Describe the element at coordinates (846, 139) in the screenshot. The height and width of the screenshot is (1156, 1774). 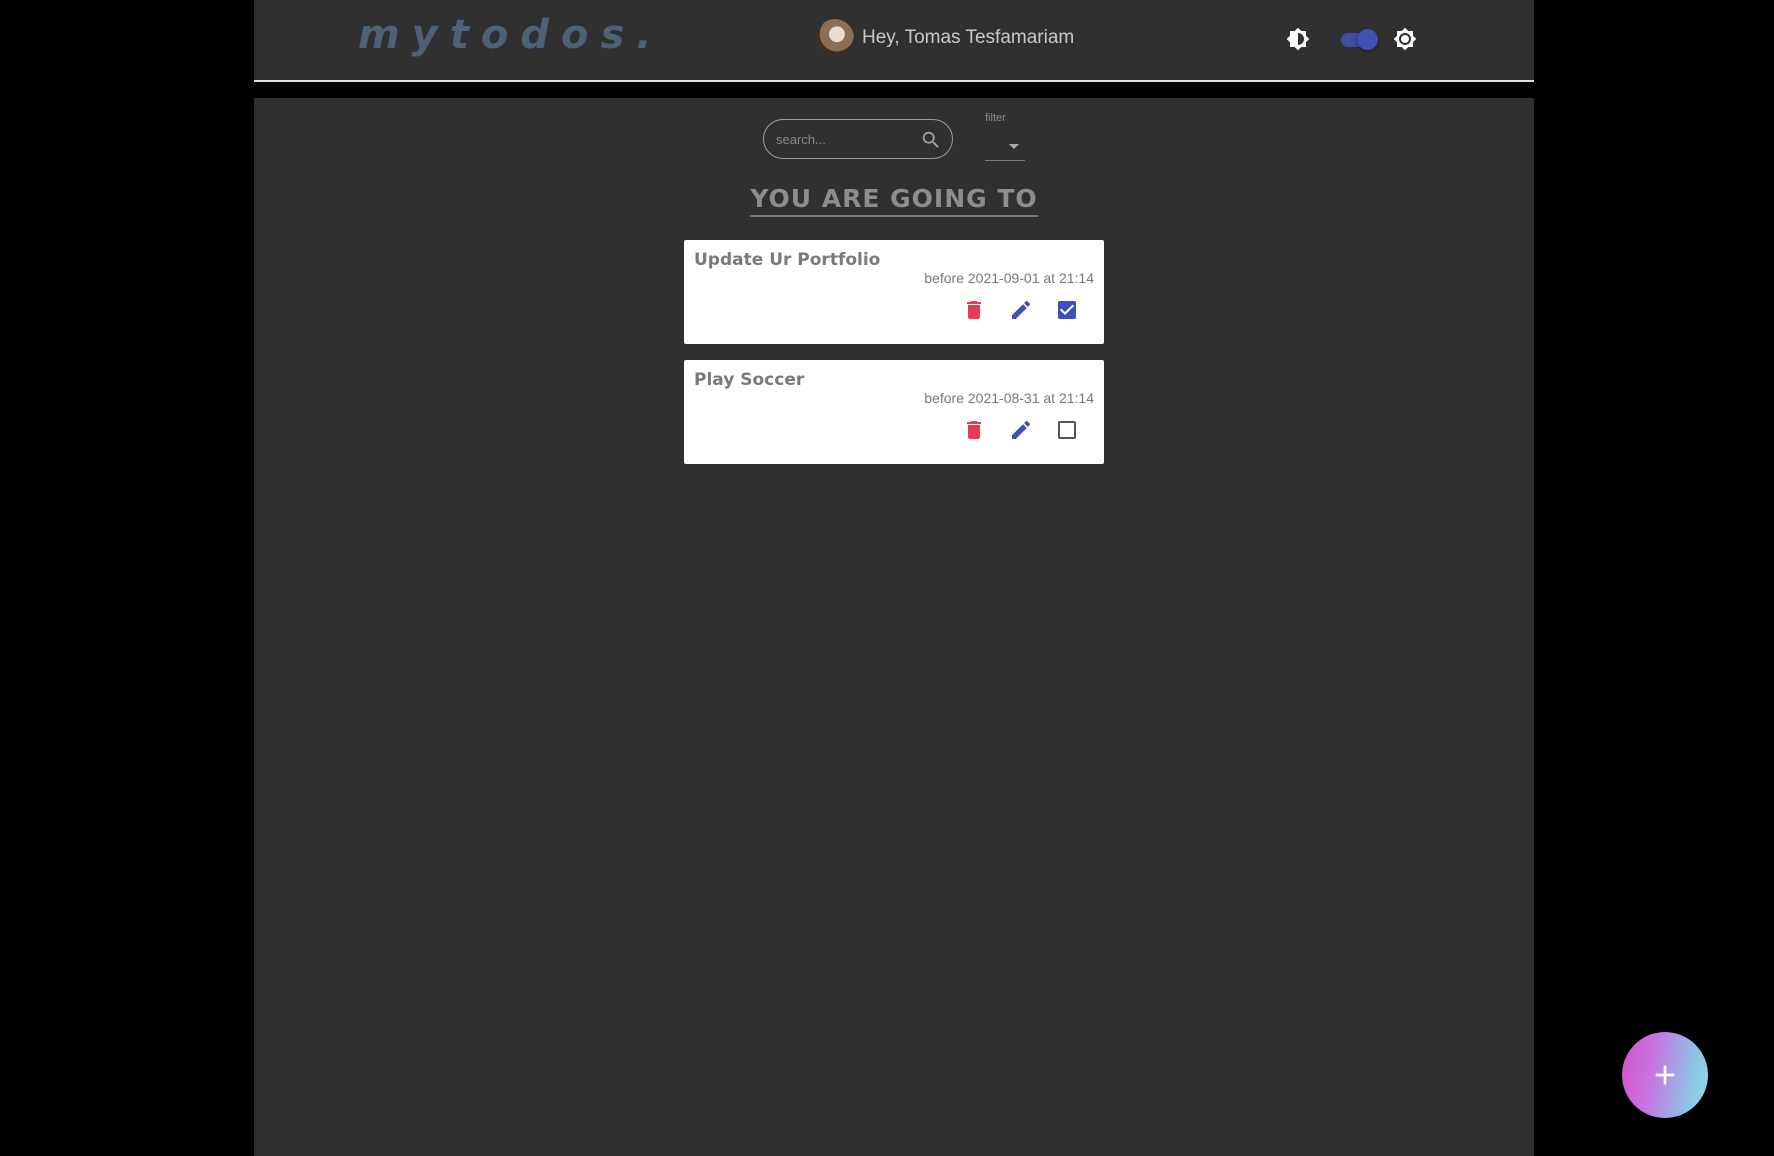
I see `search-input` at that location.